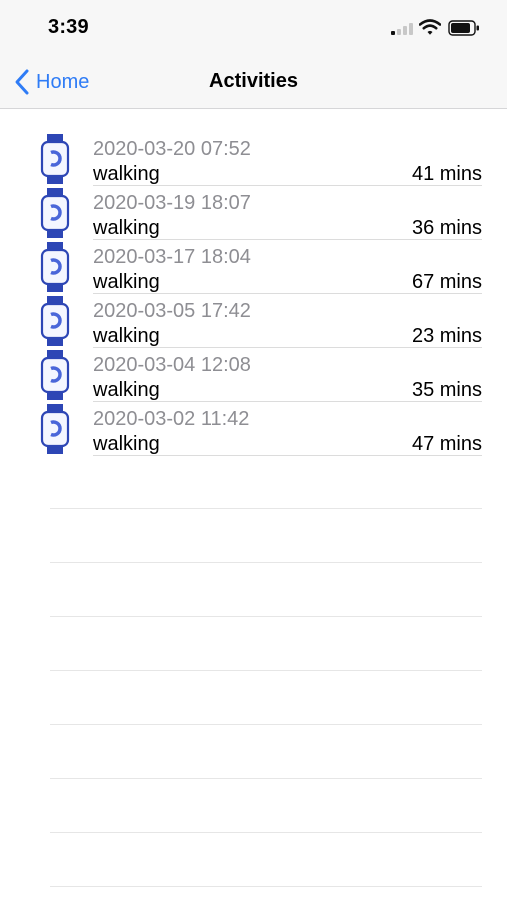  What do you see at coordinates (463, 28) in the screenshot?
I see `battery-icon` at bounding box center [463, 28].